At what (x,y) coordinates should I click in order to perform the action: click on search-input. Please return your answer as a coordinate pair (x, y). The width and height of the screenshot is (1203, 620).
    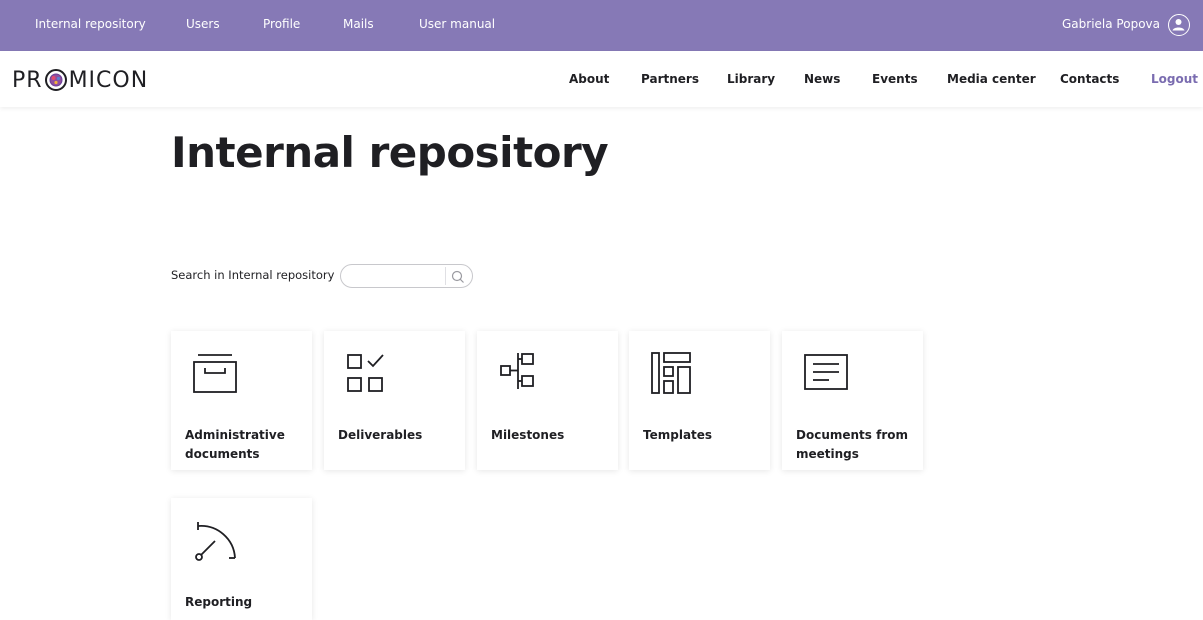
    Looking at the image, I should click on (399, 276).